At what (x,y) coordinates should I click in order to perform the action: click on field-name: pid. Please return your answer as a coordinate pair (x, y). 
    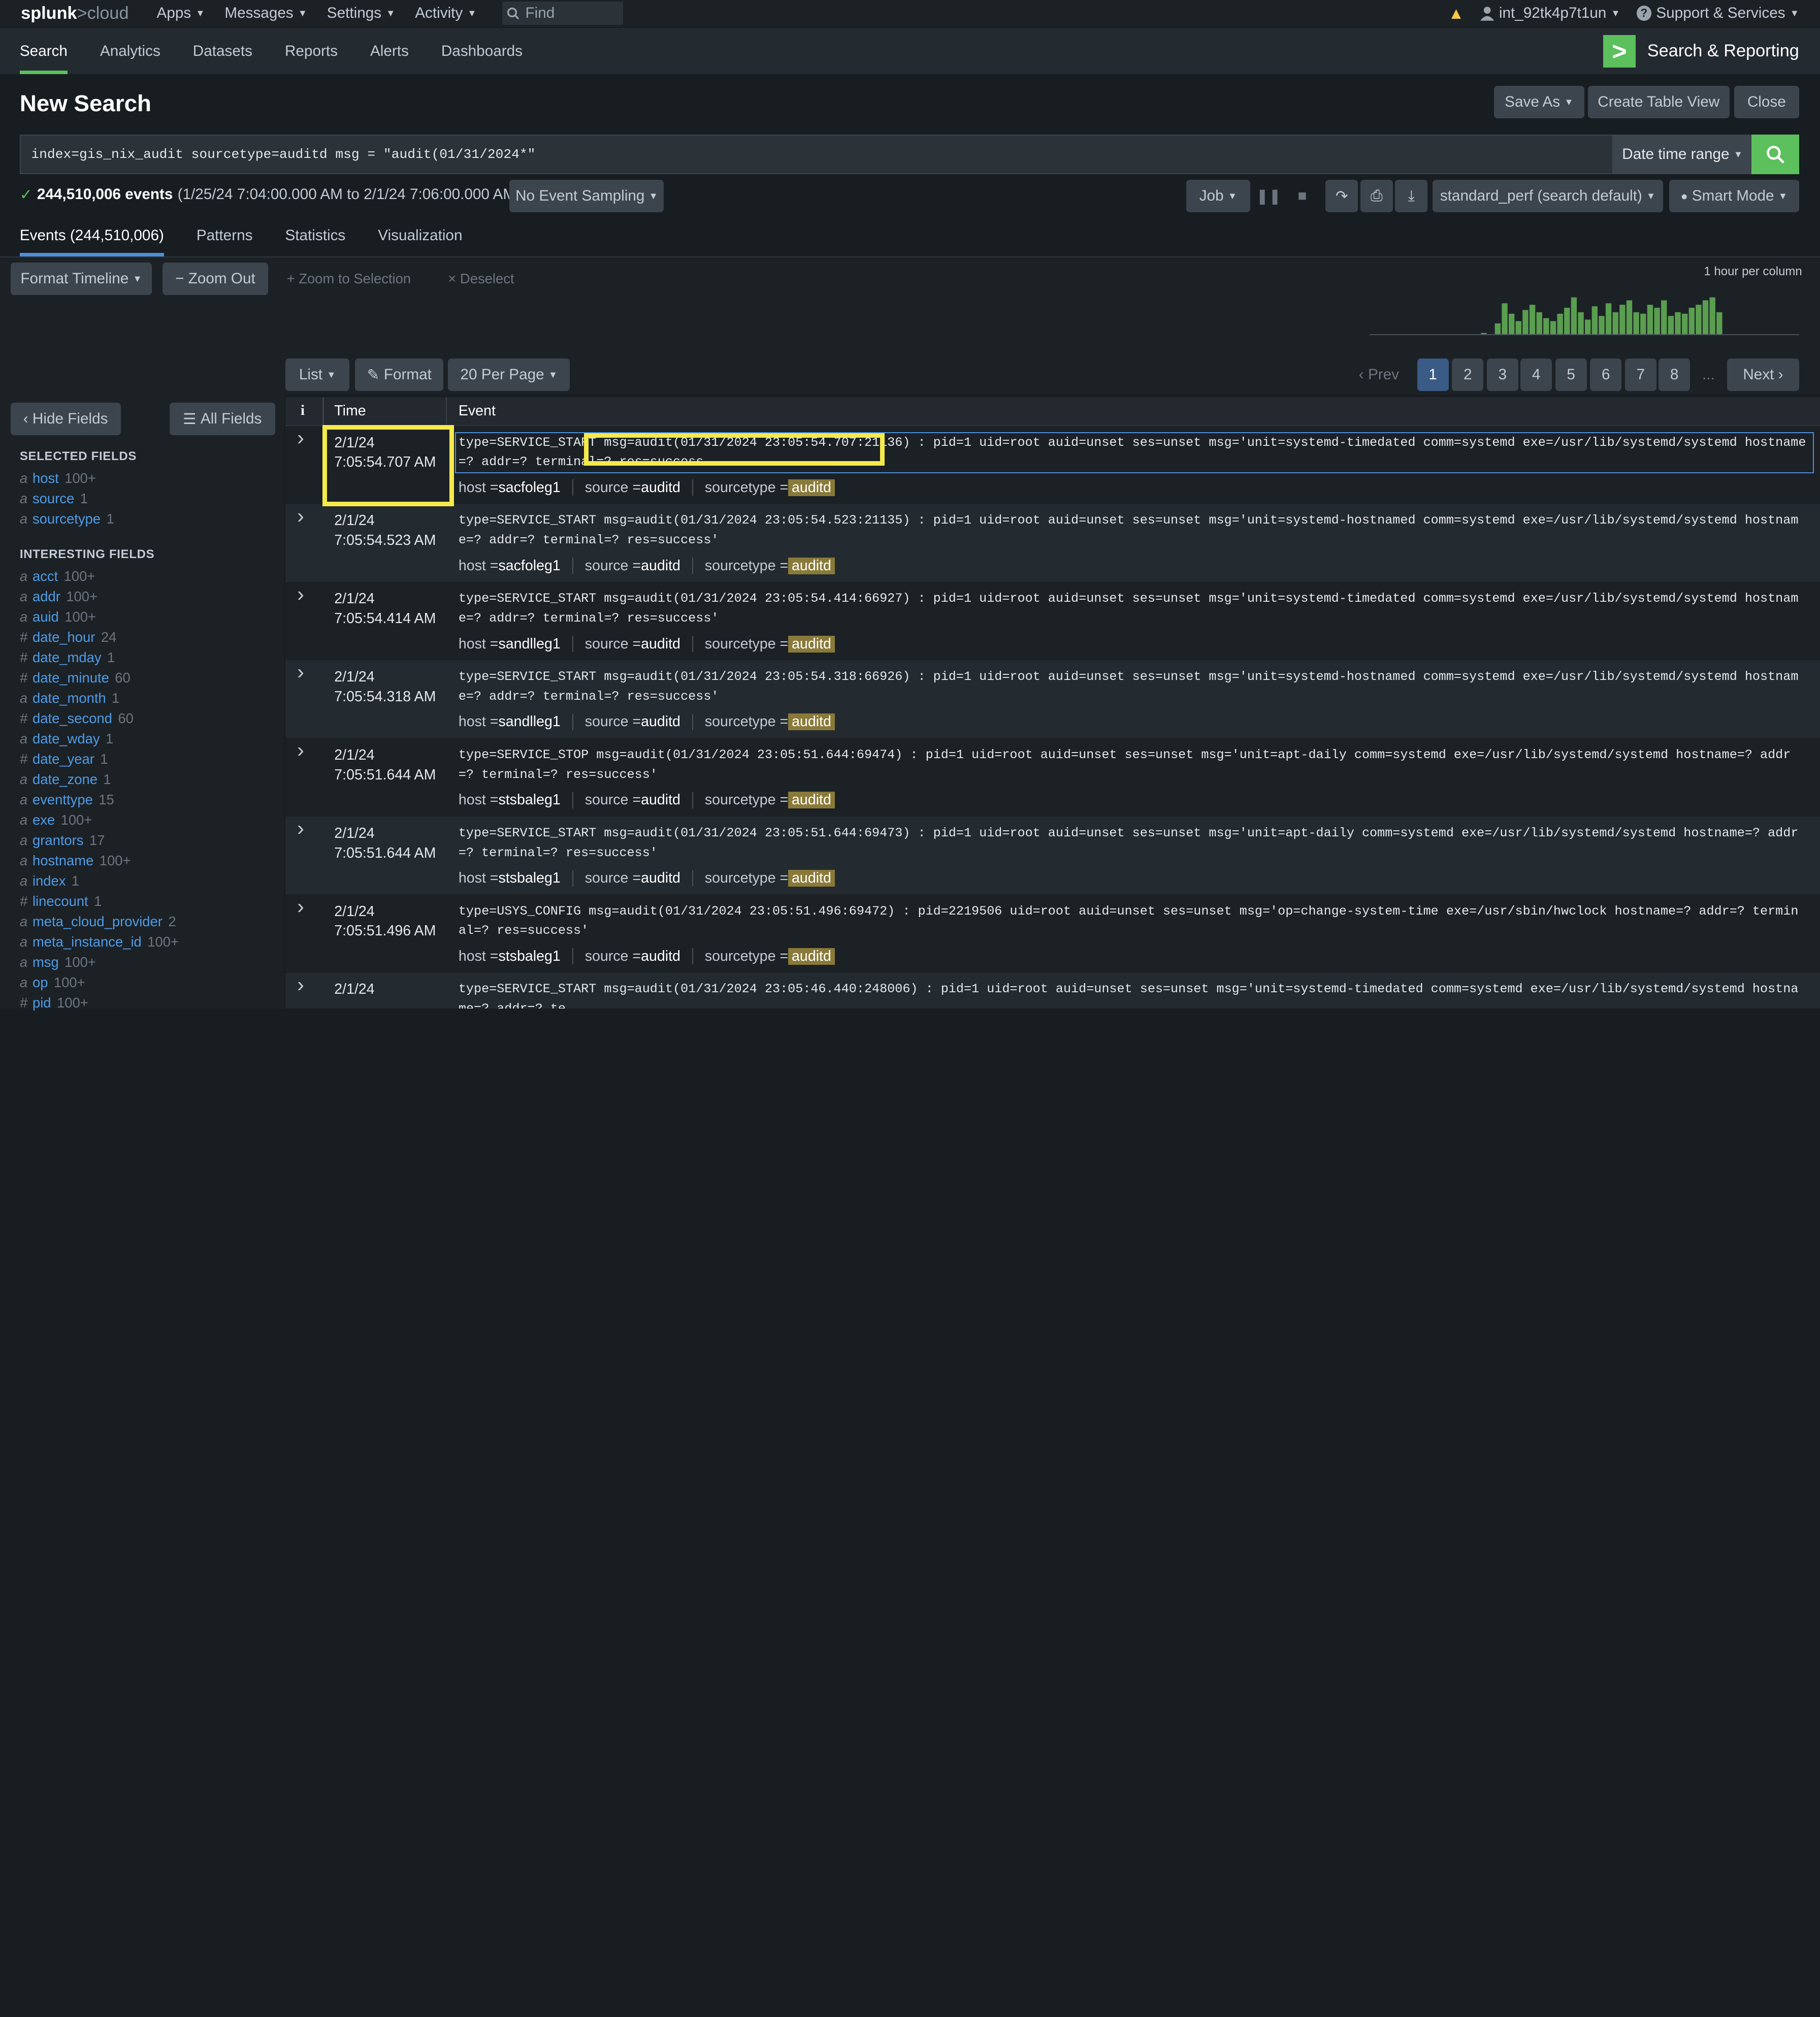
    Looking at the image, I should click on (42, 1003).